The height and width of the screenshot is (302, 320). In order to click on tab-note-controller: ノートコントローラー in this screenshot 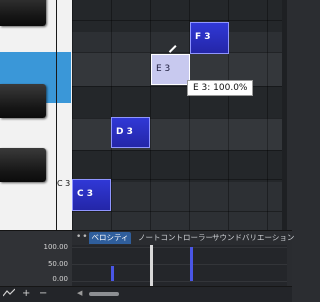, I will do `click(175, 238)`.